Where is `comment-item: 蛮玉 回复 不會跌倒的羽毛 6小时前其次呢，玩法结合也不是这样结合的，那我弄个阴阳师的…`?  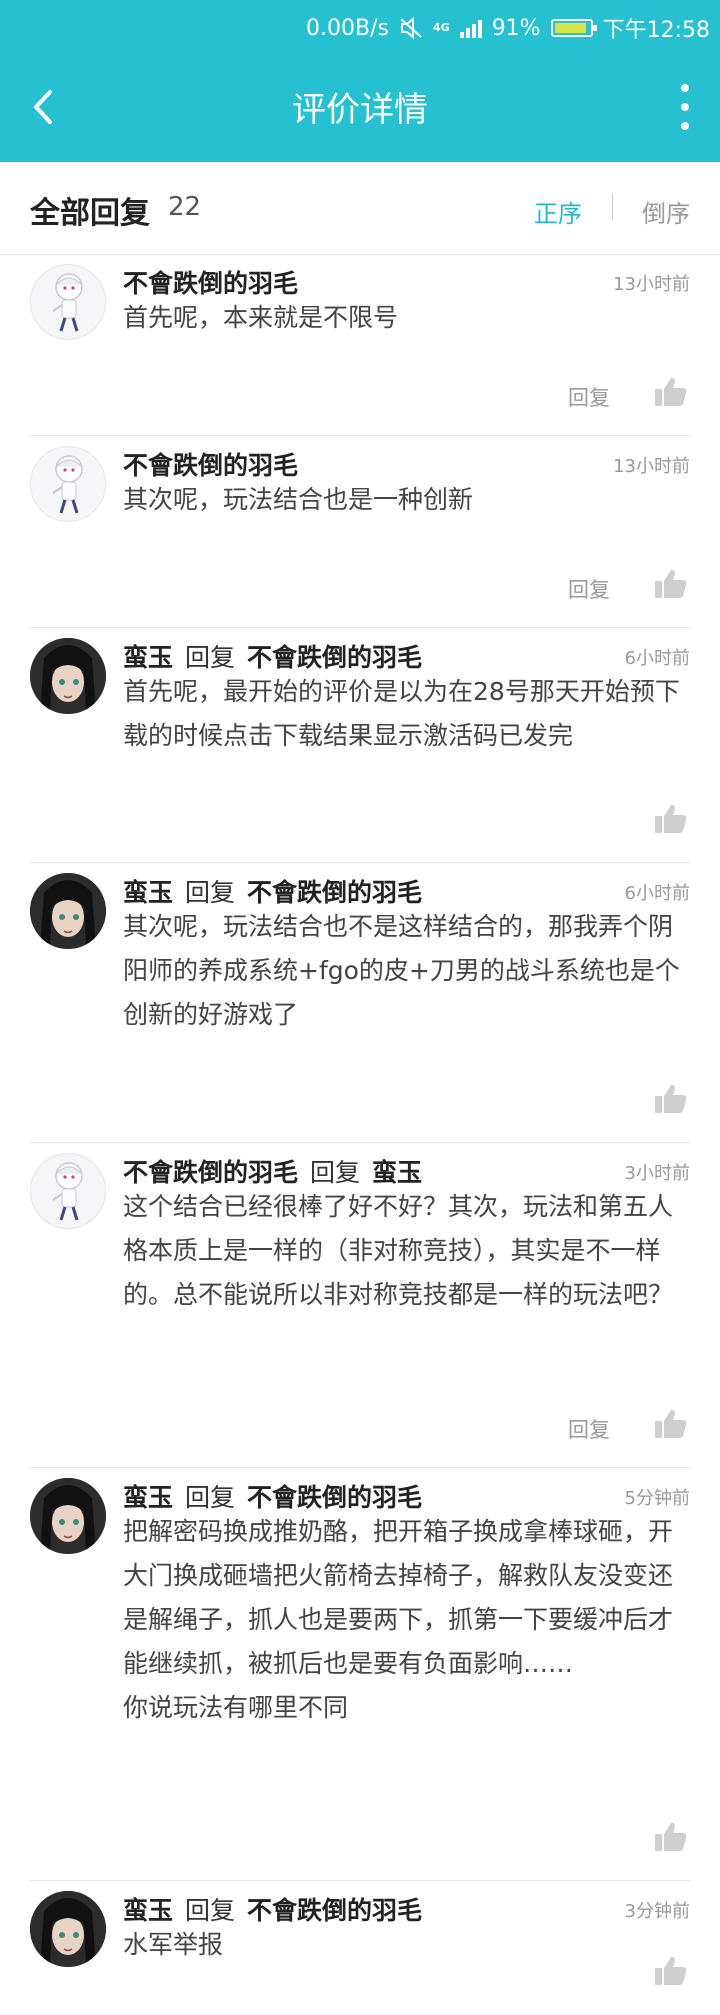 comment-item: 蛮玉 回复 不會跌倒的羽毛 6小时前其次呢，玩法结合也不是这样结合的，那我弄个阴阳师的… is located at coordinates (360, 1003).